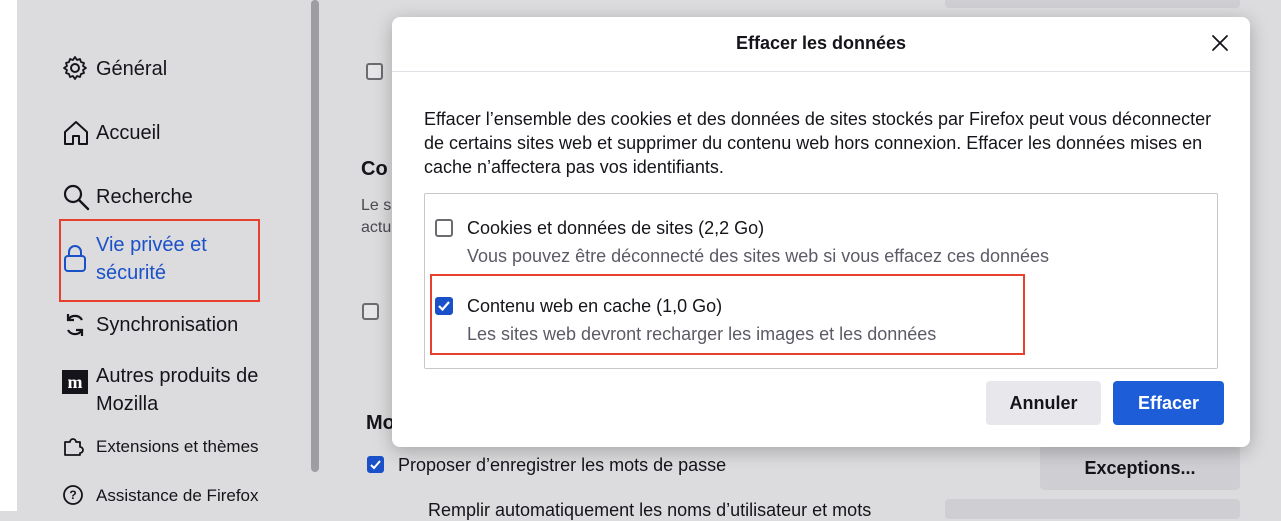  What do you see at coordinates (376, 205) in the screenshot?
I see `section-description: Le s` at bounding box center [376, 205].